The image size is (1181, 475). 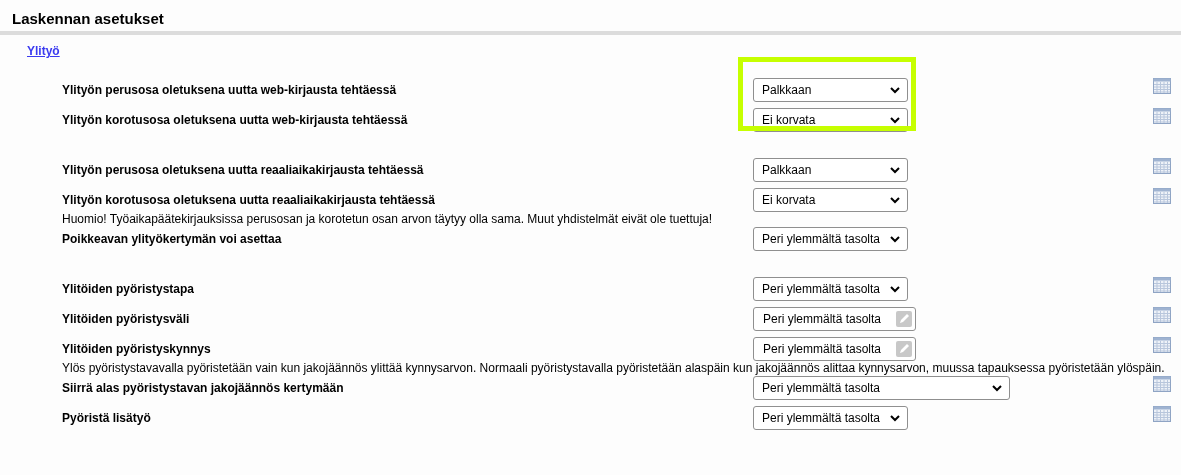 What do you see at coordinates (126, 319) in the screenshot?
I see `setting-label: Ylitöiden pyöristysväli` at bounding box center [126, 319].